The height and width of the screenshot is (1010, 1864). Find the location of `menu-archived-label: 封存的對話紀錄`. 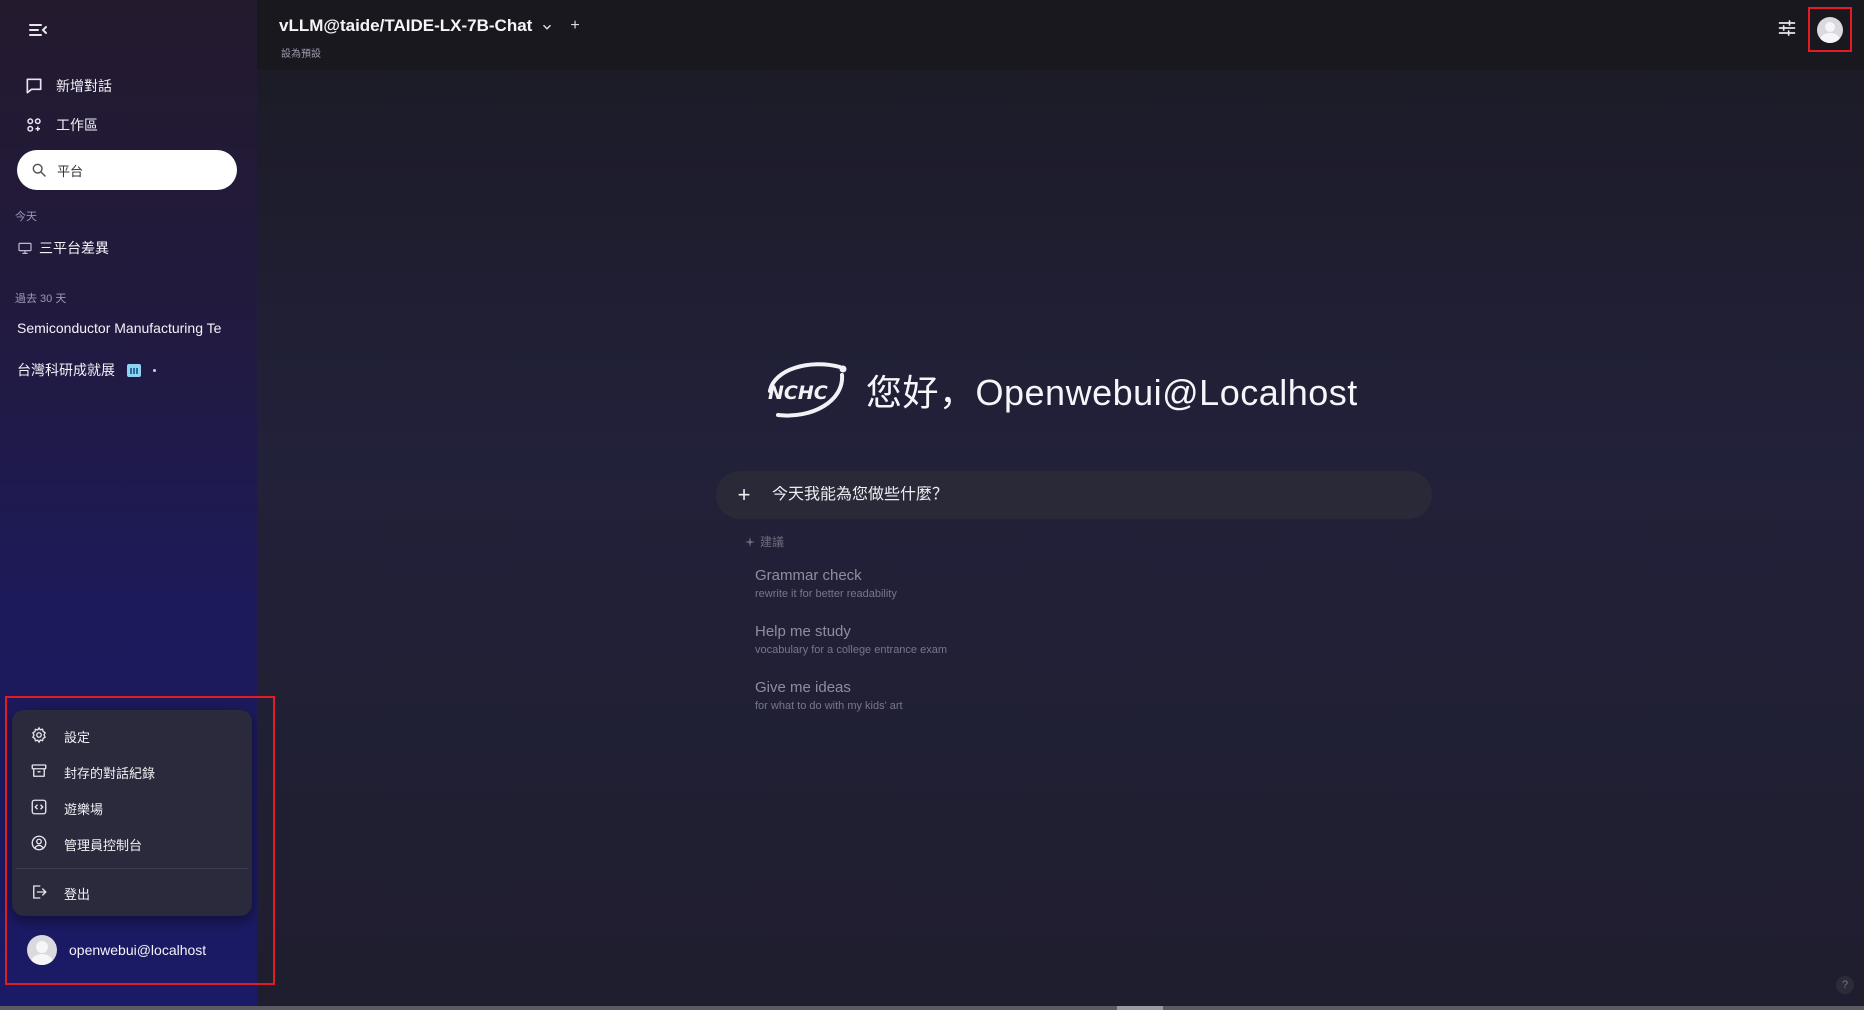

menu-archived-label: 封存的對話紀錄 is located at coordinates (110, 773).